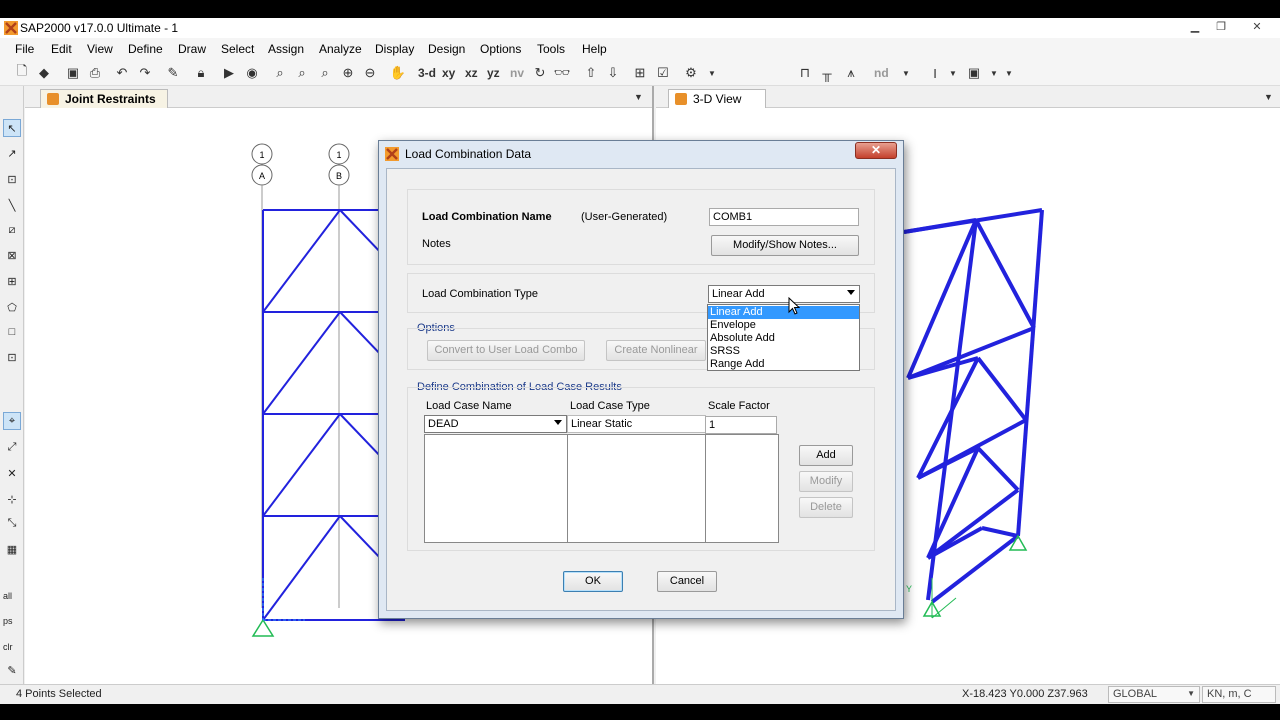 The height and width of the screenshot is (720, 1280). I want to click on menu-design: Design, so click(446, 49).